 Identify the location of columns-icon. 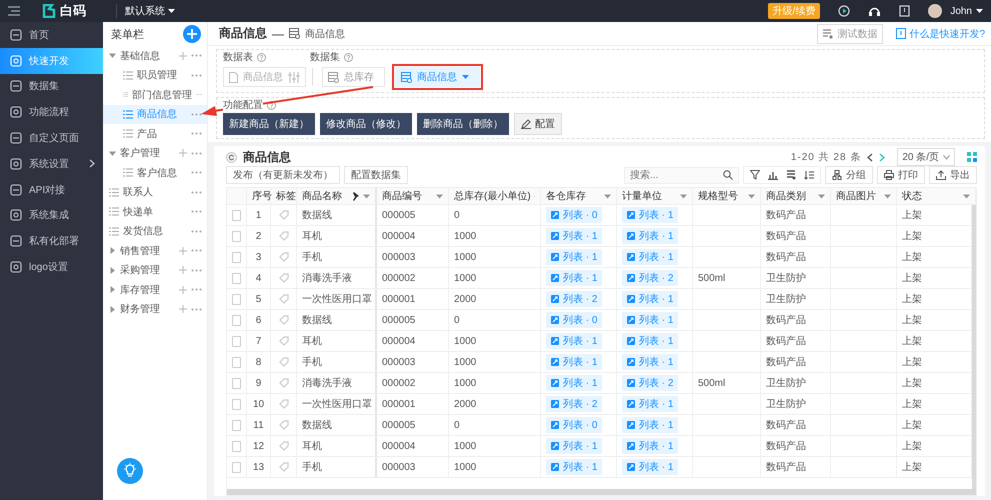
(791, 175).